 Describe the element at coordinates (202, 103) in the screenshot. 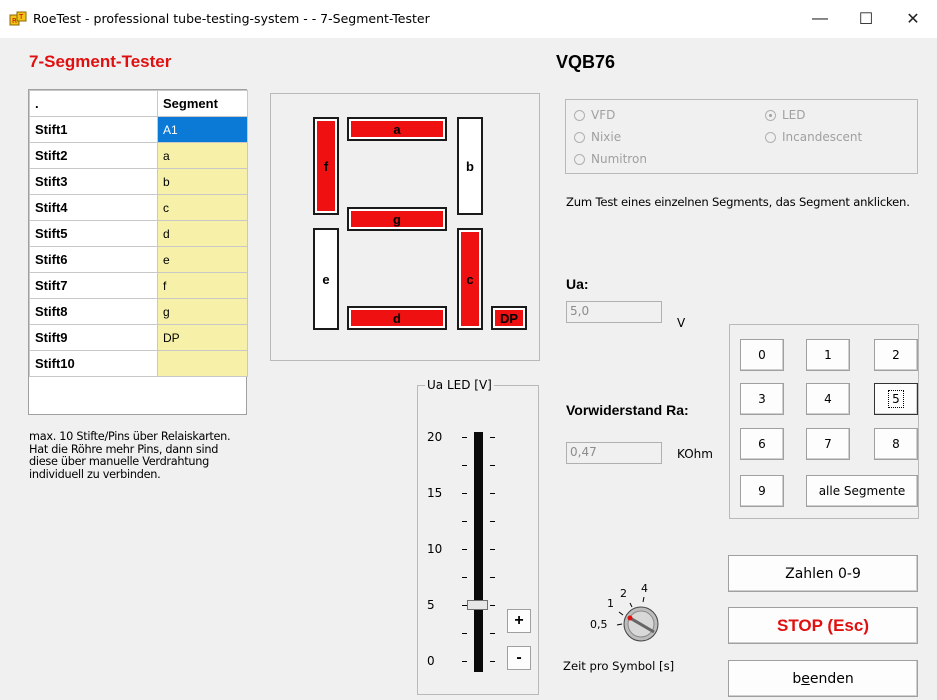

I see `column-header-segment: Segment` at that location.